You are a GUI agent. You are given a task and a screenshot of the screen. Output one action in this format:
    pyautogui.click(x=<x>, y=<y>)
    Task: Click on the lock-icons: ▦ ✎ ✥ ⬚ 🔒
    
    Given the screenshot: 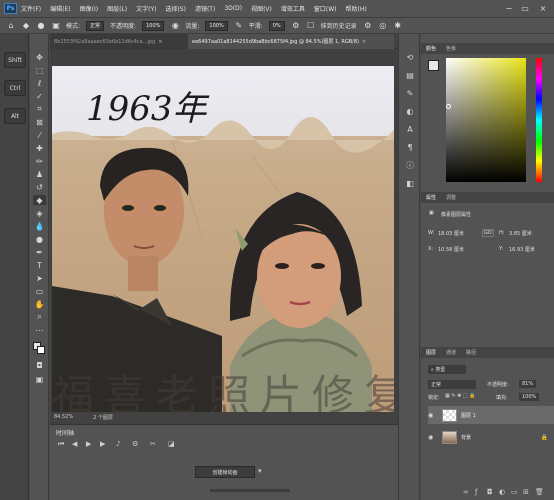 What is the action you would take?
    pyautogui.click(x=460, y=396)
    